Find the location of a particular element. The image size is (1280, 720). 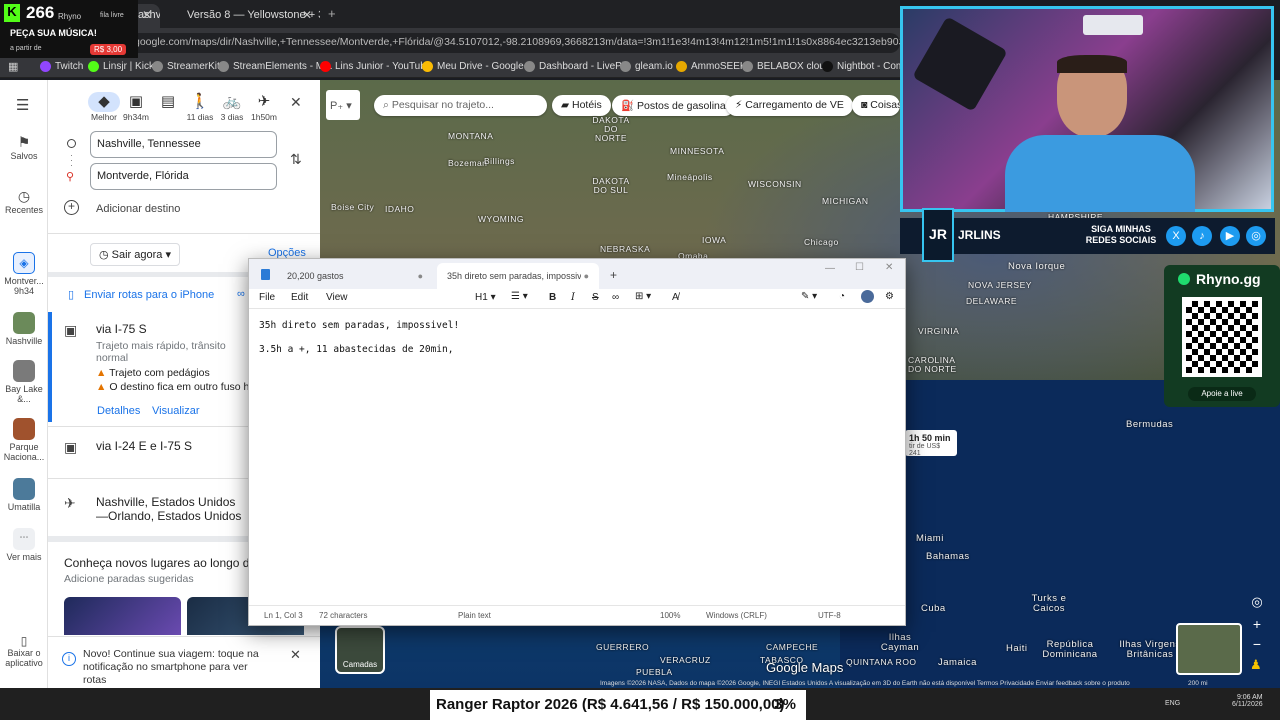

close-directions-icon: ✕ is located at coordinates (296, 102).